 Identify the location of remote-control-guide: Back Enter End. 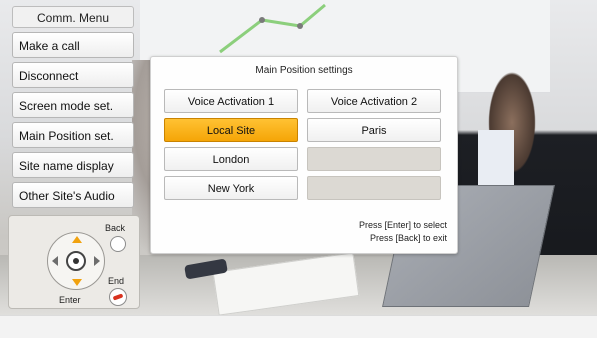
(74, 262).